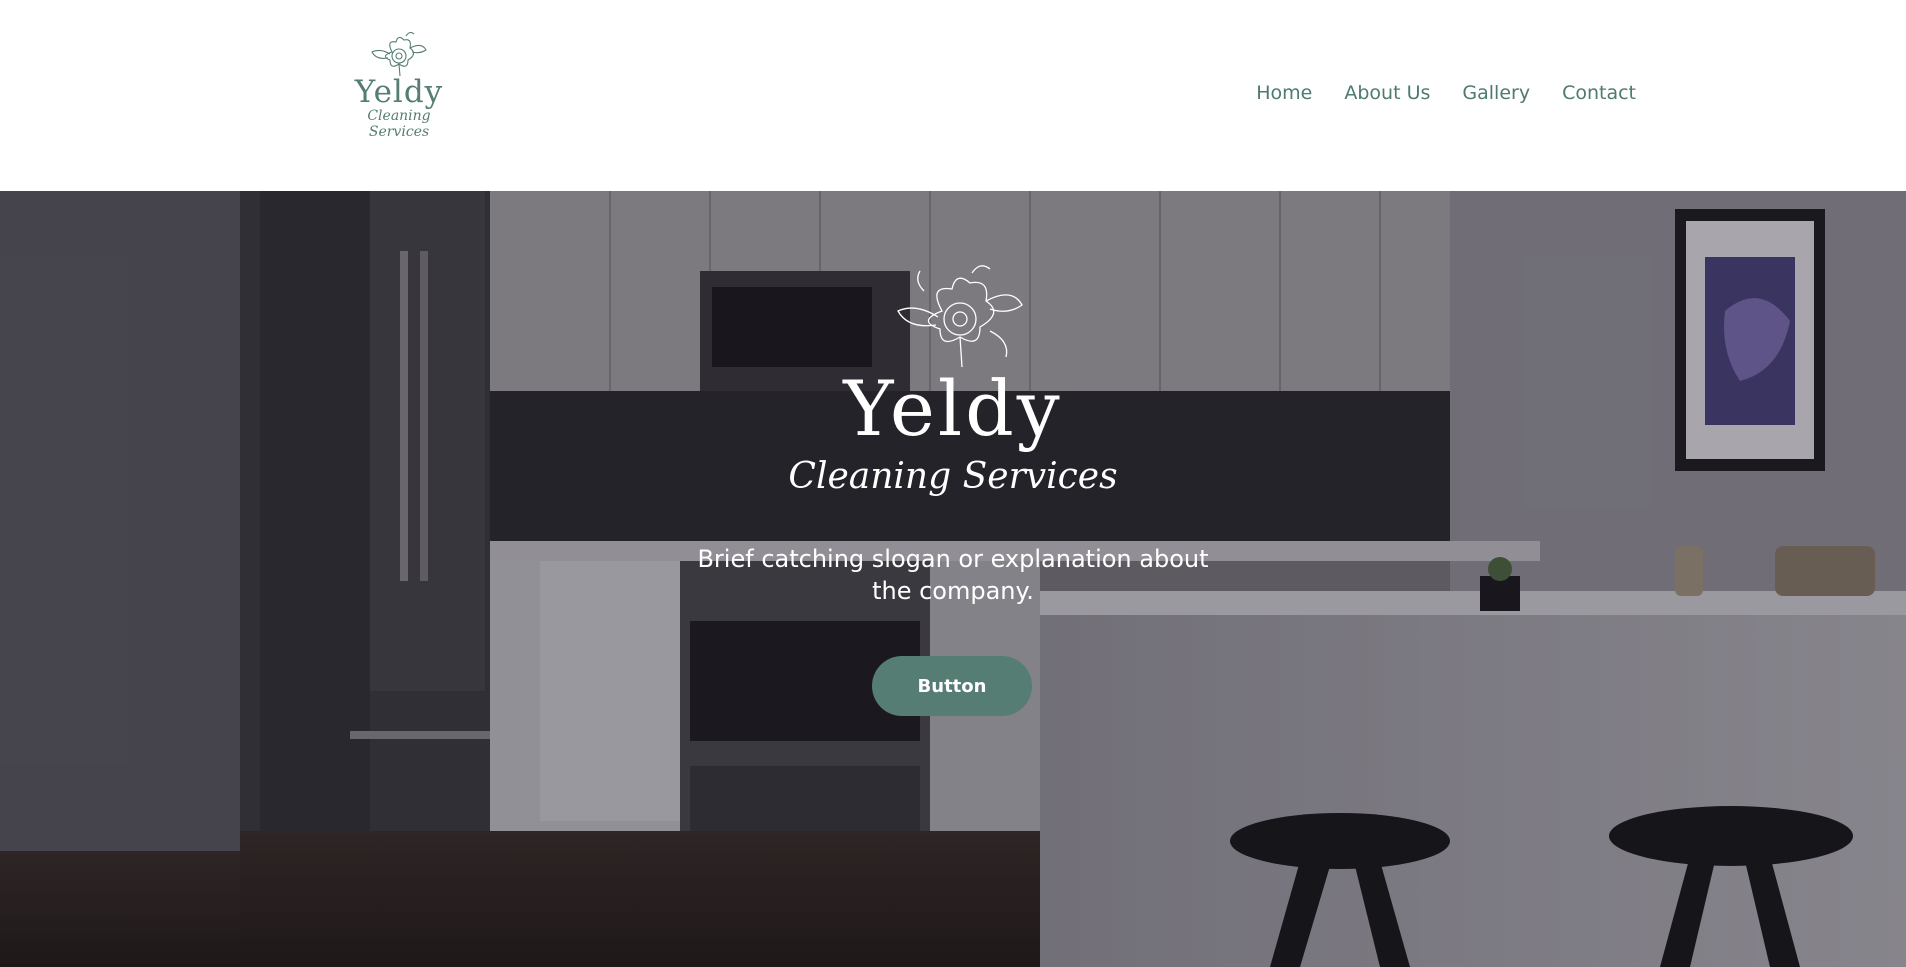 The height and width of the screenshot is (967, 1906). What do you see at coordinates (1496, 93) in the screenshot?
I see `nav-gallery: Gallery` at bounding box center [1496, 93].